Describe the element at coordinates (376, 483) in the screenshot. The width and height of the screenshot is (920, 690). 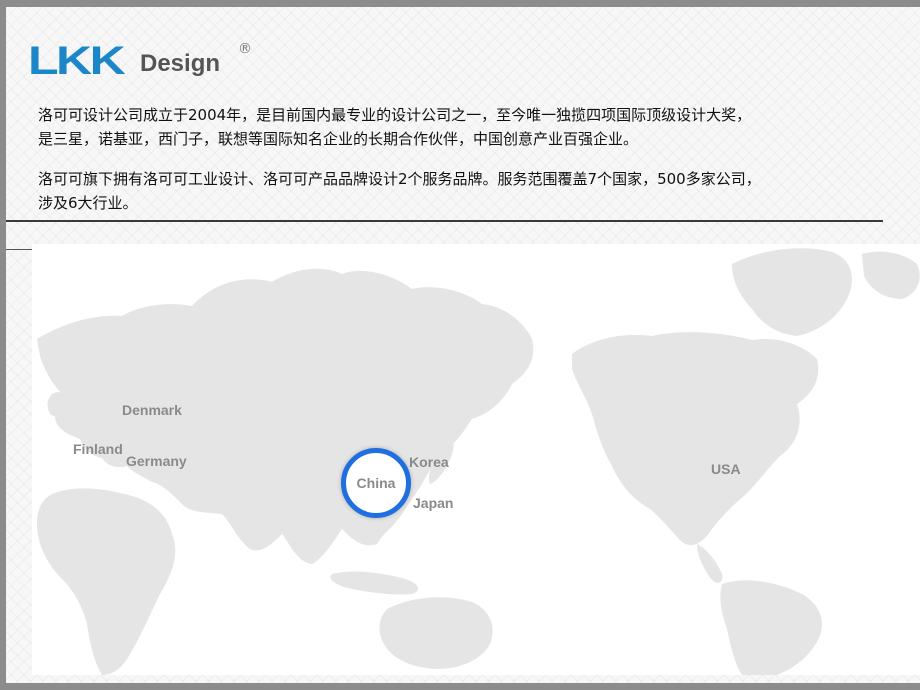
I see `label-china: China` at that location.